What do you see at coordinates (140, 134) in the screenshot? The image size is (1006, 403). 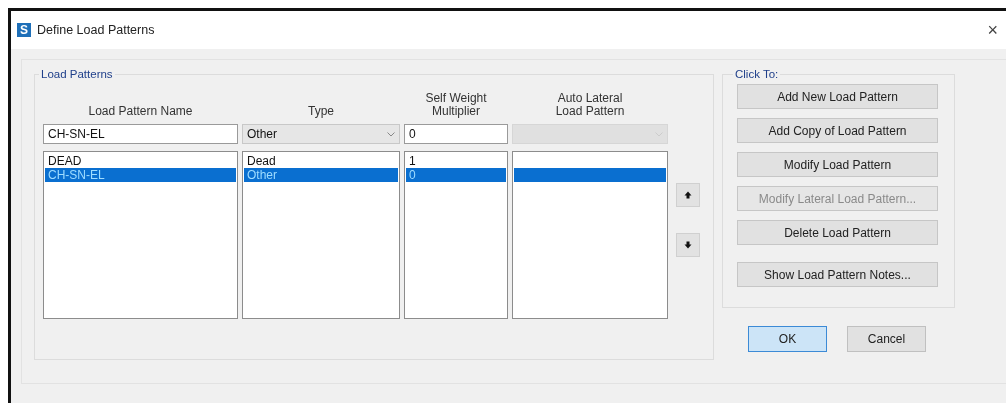 I see `name-field: CH-SN-EL` at bounding box center [140, 134].